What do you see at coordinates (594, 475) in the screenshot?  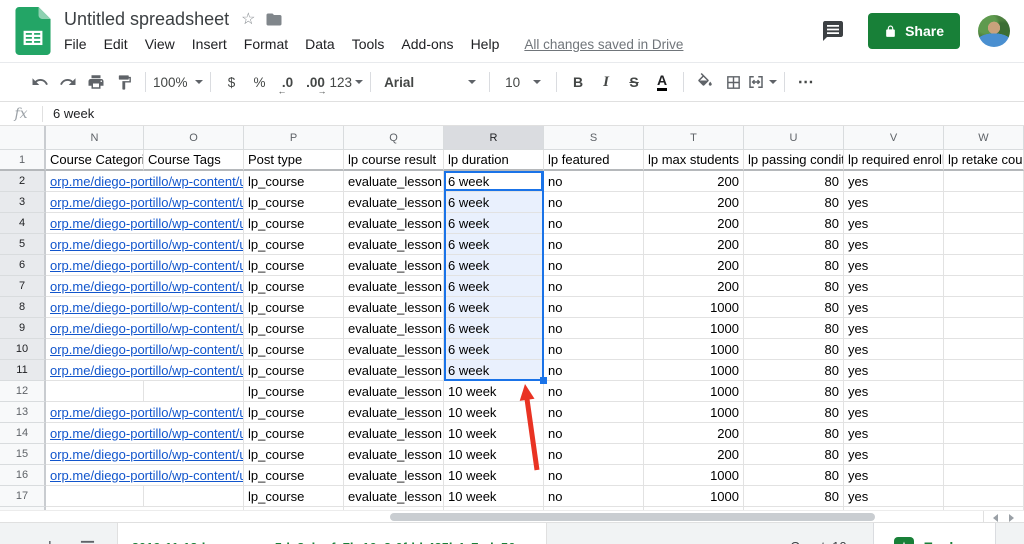 I see `cell-S16: no` at bounding box center [594, 475].